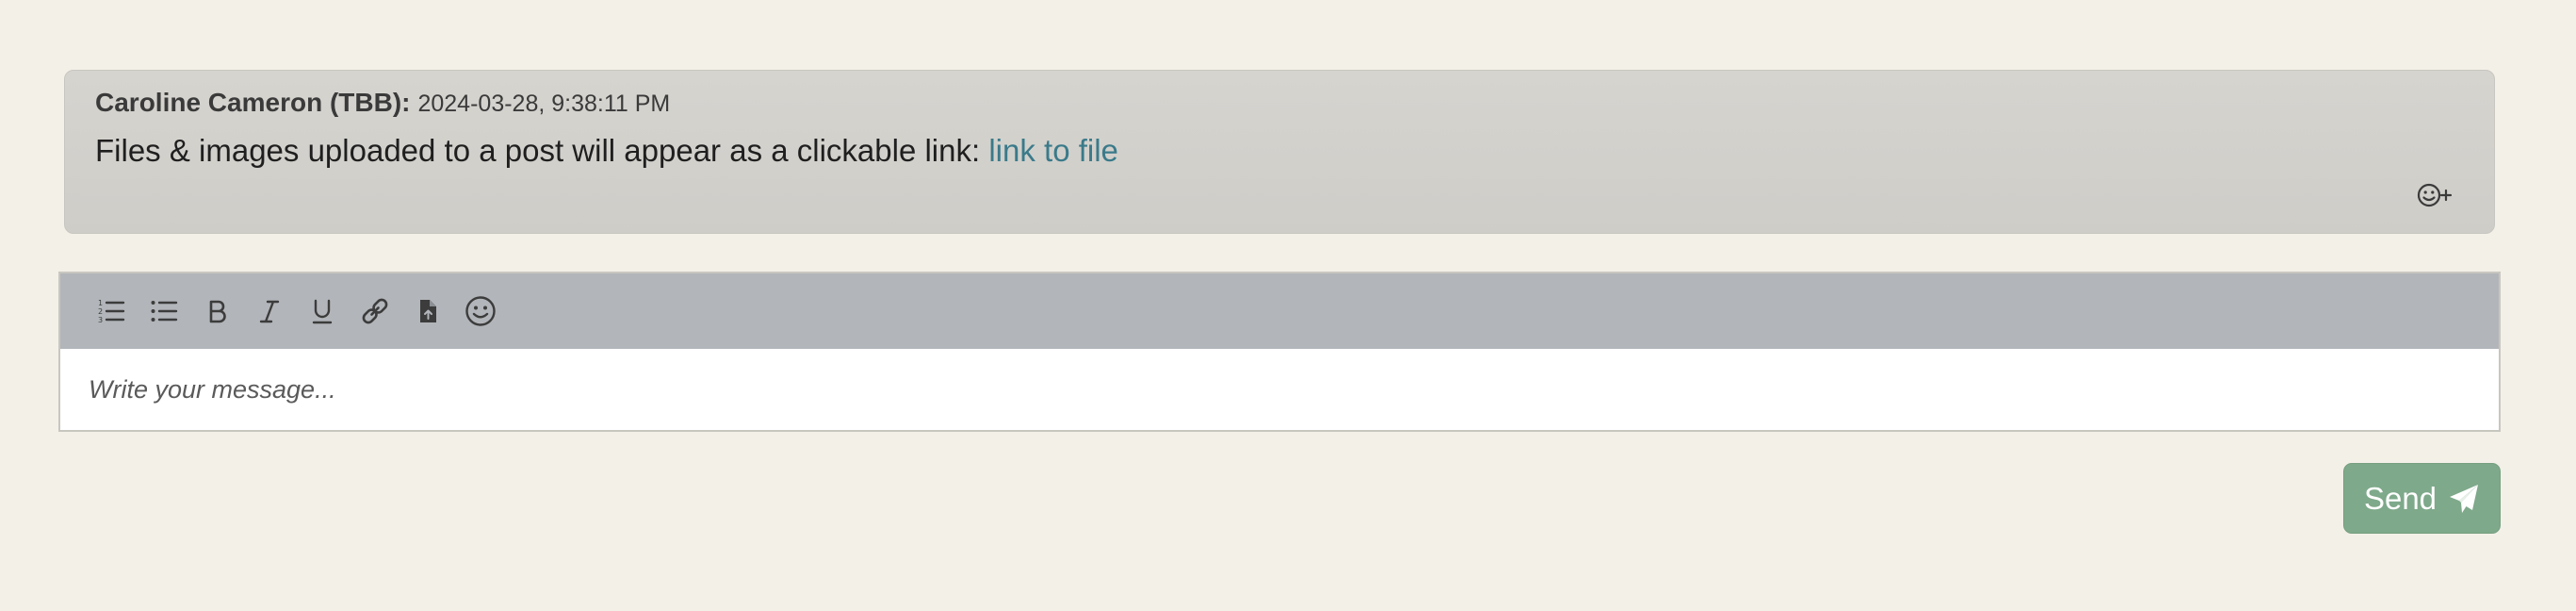  I want to click on bold-button, so click(216, 311).